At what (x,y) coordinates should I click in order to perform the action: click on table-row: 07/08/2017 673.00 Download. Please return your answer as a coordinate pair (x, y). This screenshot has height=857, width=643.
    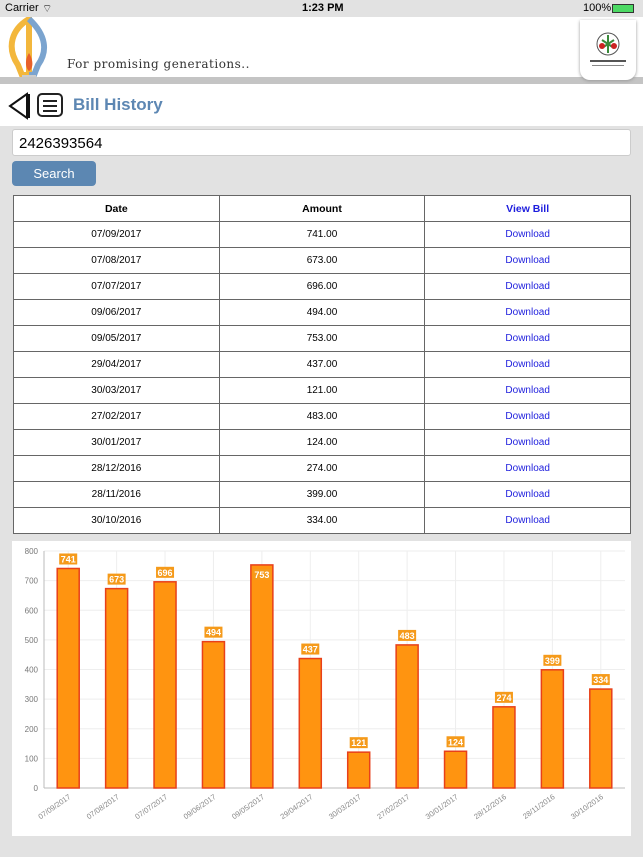
    Looking at the image, I should click on (322, 260).